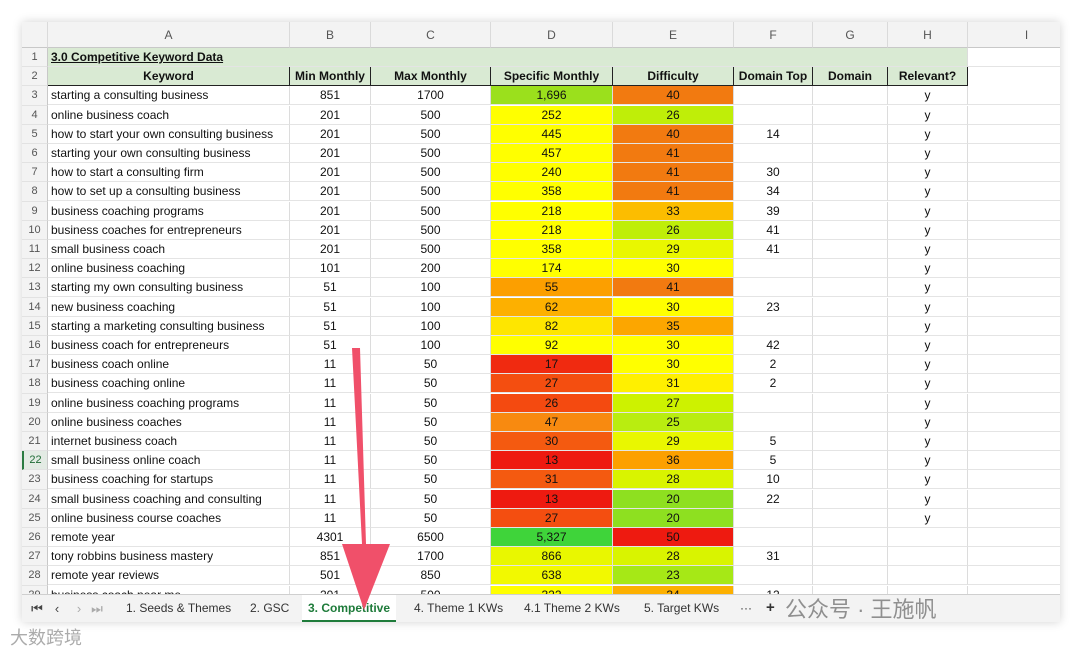 This screenshot has width=1080, height=657. What do you see at coordinates (673, 77) in the screenshot?
I see `column-label: Difficulty` at bounding box center [673, 77].